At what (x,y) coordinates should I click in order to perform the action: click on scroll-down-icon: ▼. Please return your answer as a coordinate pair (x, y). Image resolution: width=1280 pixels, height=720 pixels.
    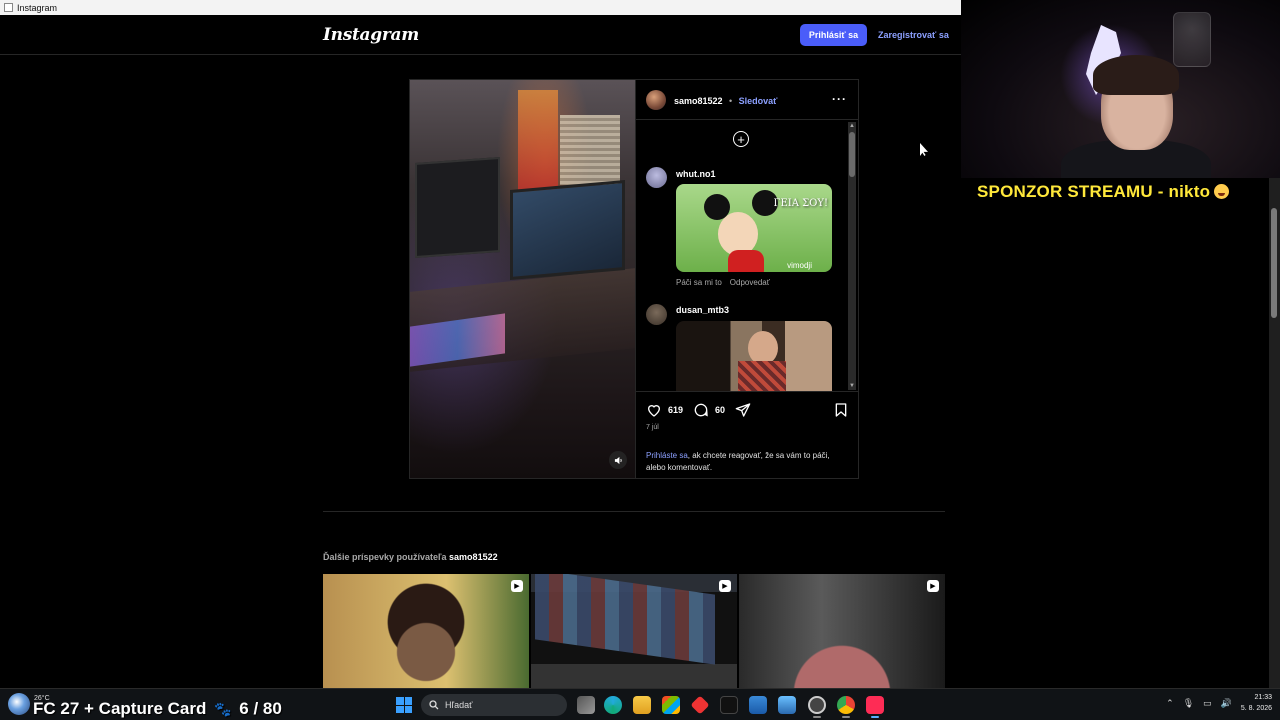
    Looking at the image, I should click on (852, 386).